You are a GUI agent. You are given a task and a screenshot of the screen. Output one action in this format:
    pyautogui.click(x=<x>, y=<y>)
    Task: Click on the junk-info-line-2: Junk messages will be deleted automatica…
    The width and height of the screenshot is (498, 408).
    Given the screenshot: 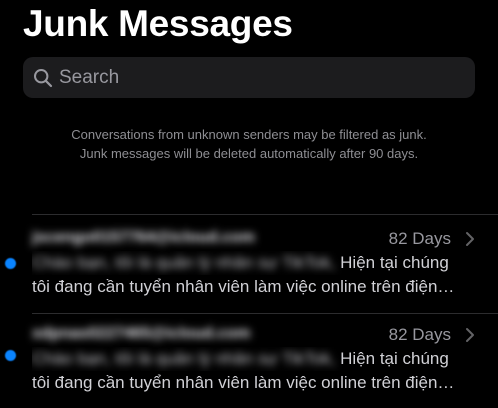 What is the action you would take?
    pyautogui.click(x=249, y=153)
    